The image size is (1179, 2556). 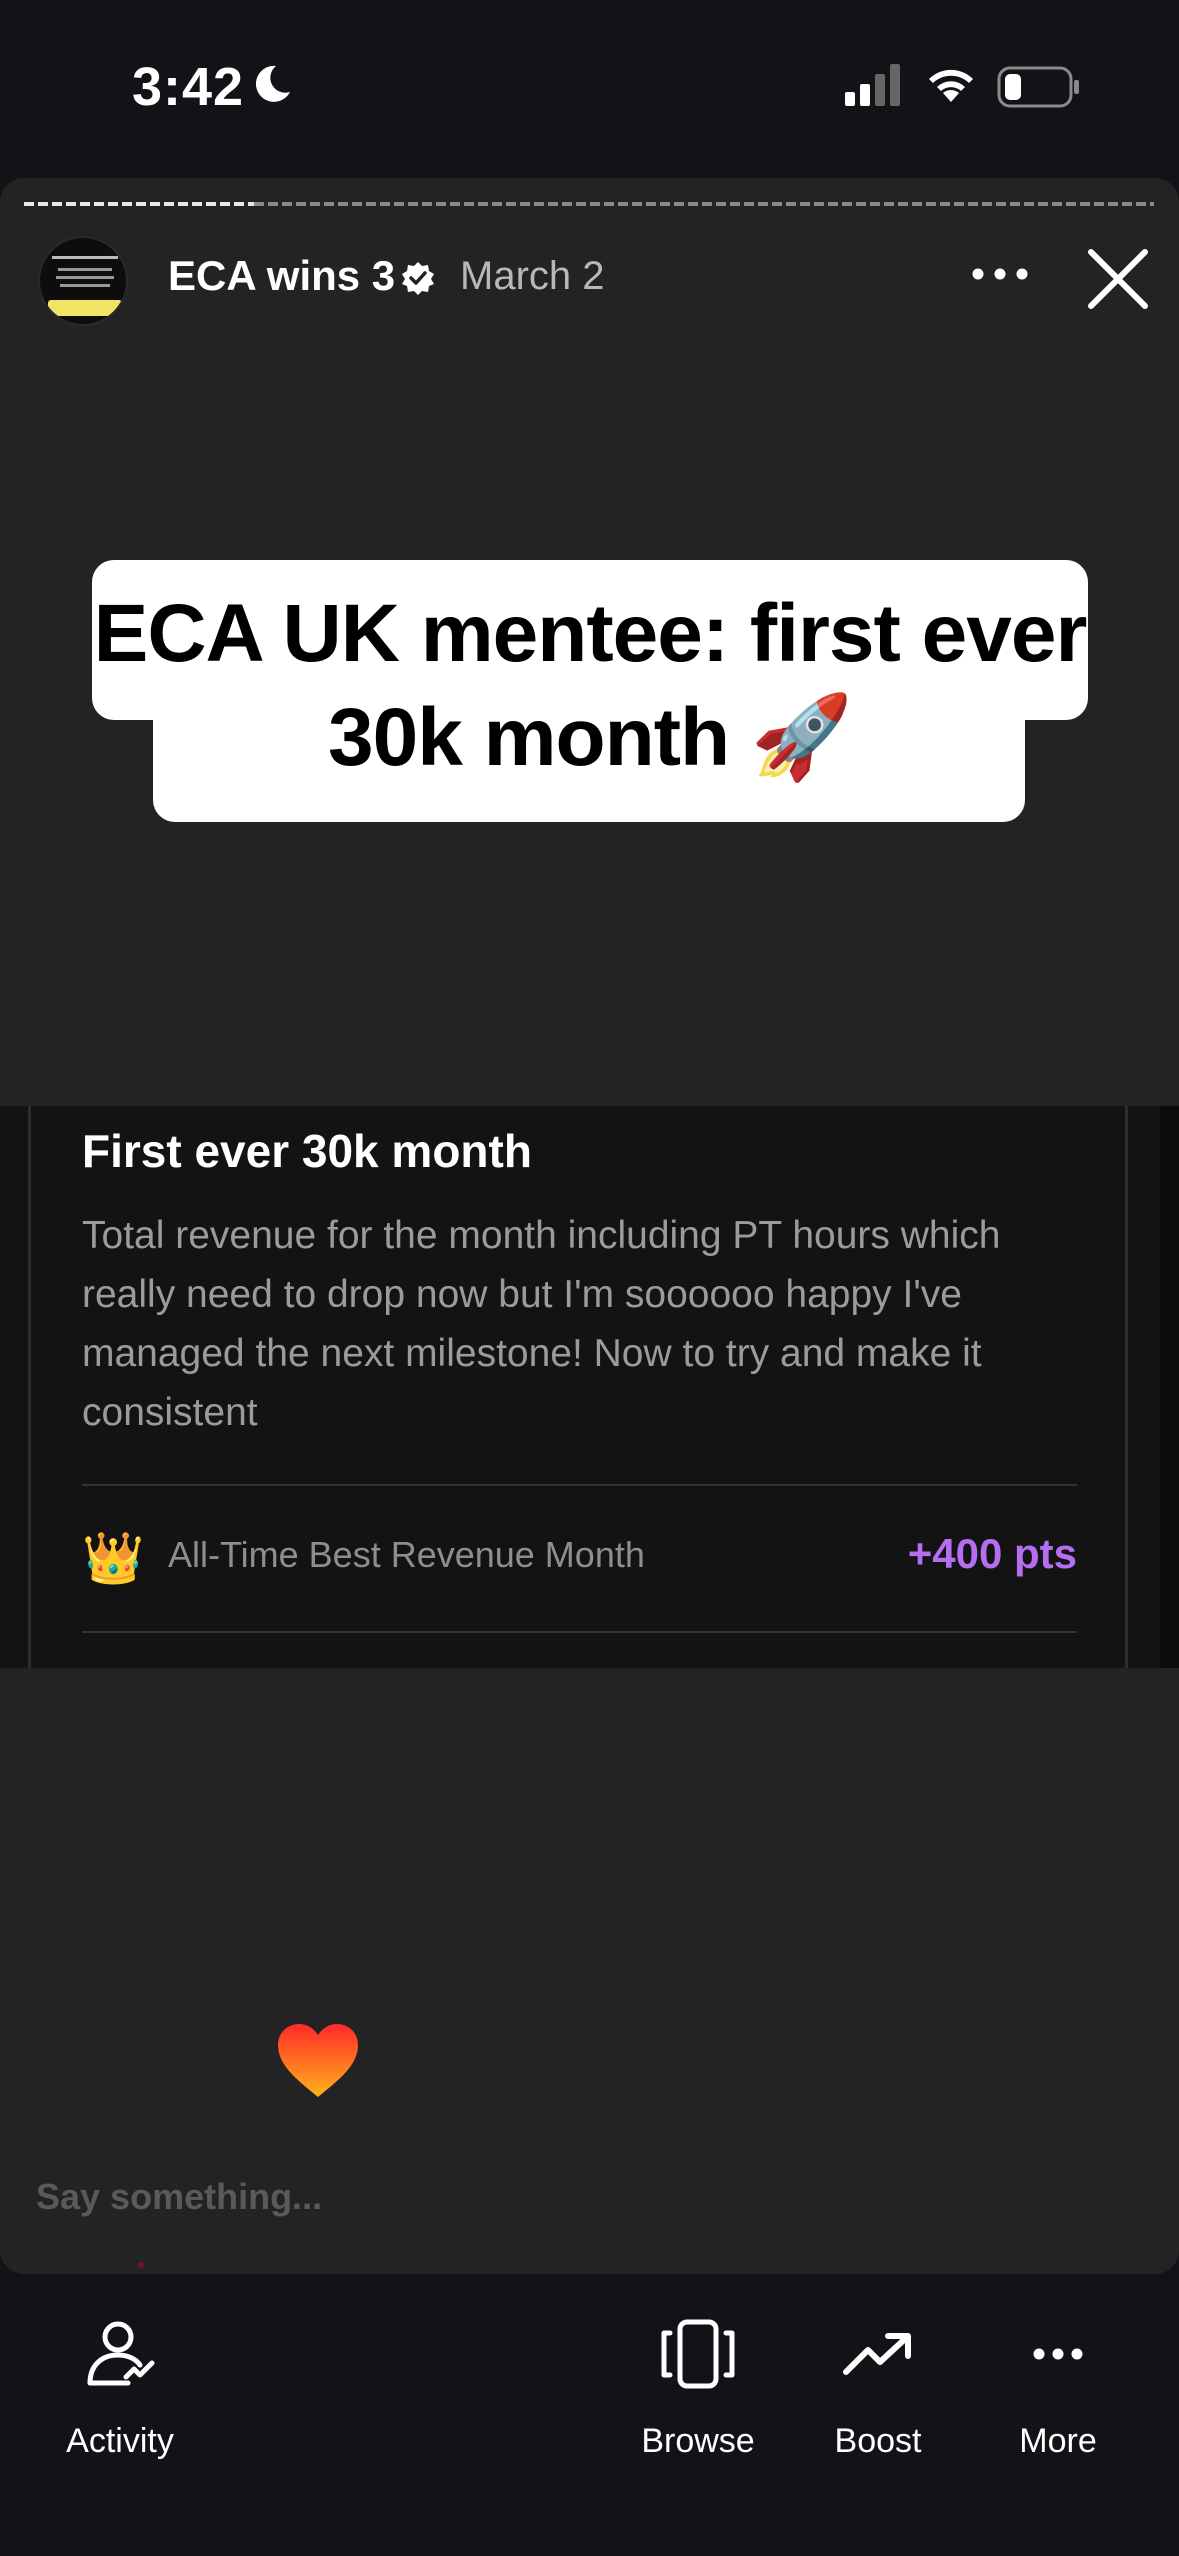 What do you see at coordinates (698, 2354) in the screenshot?
I see `cards-icon` at bounding box center [698, 2354].